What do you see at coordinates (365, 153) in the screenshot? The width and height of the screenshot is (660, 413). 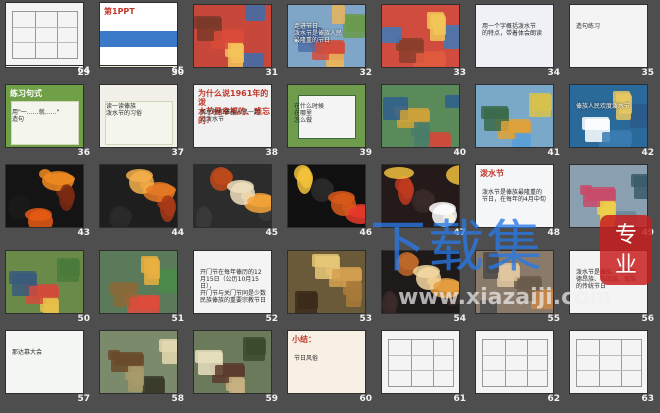 I see `slide-number: 39` at bounding box center [365, 153].